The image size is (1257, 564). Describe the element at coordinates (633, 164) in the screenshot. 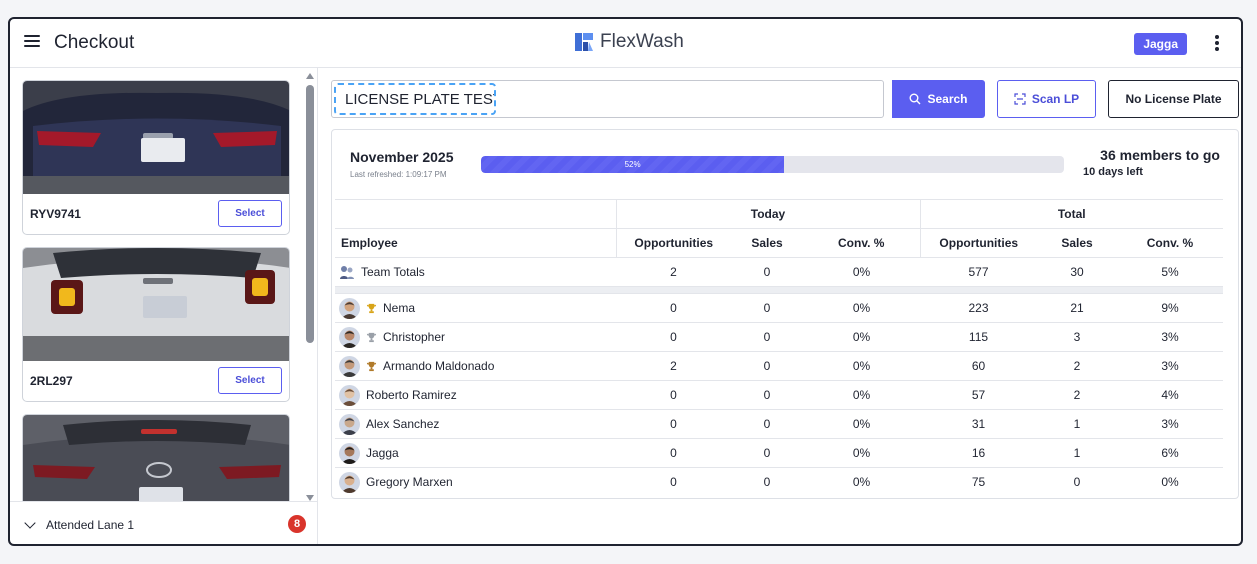

I see `goal-progress-fill: 52%` at that location.